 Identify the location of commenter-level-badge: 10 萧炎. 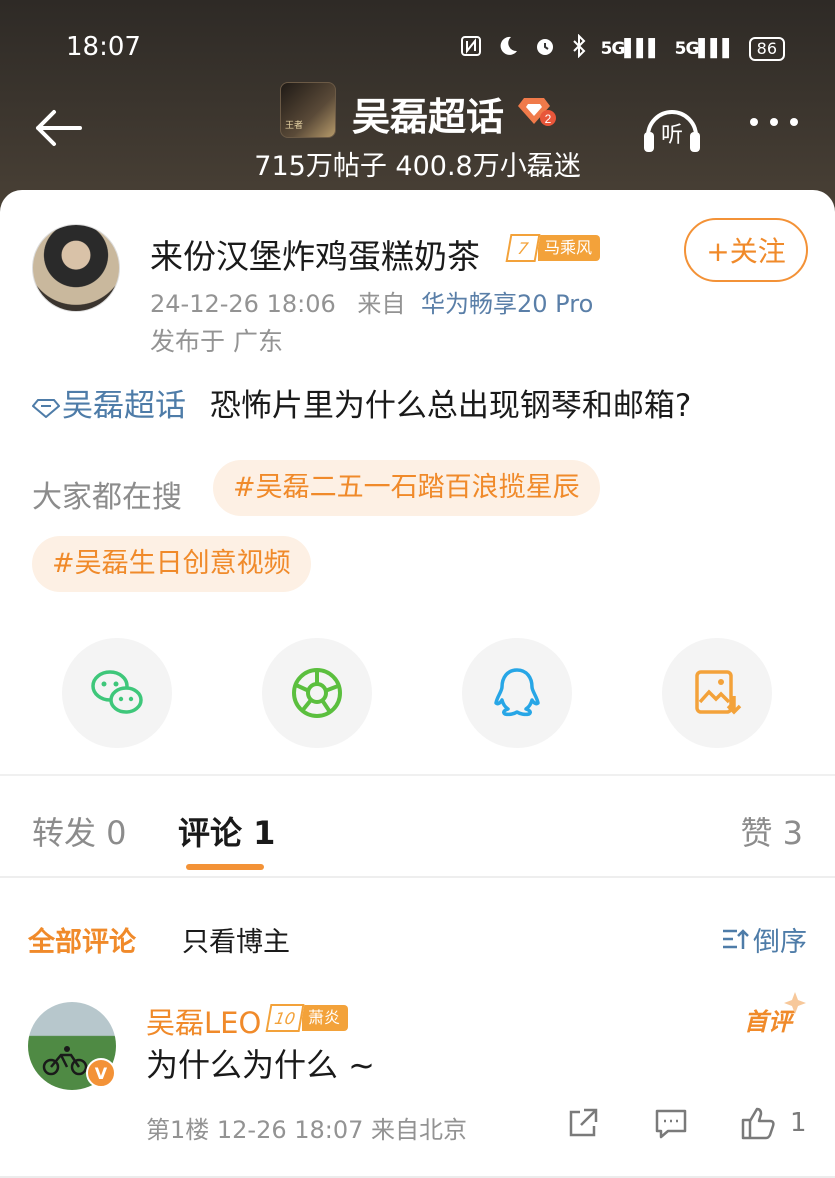
(307, 1018).